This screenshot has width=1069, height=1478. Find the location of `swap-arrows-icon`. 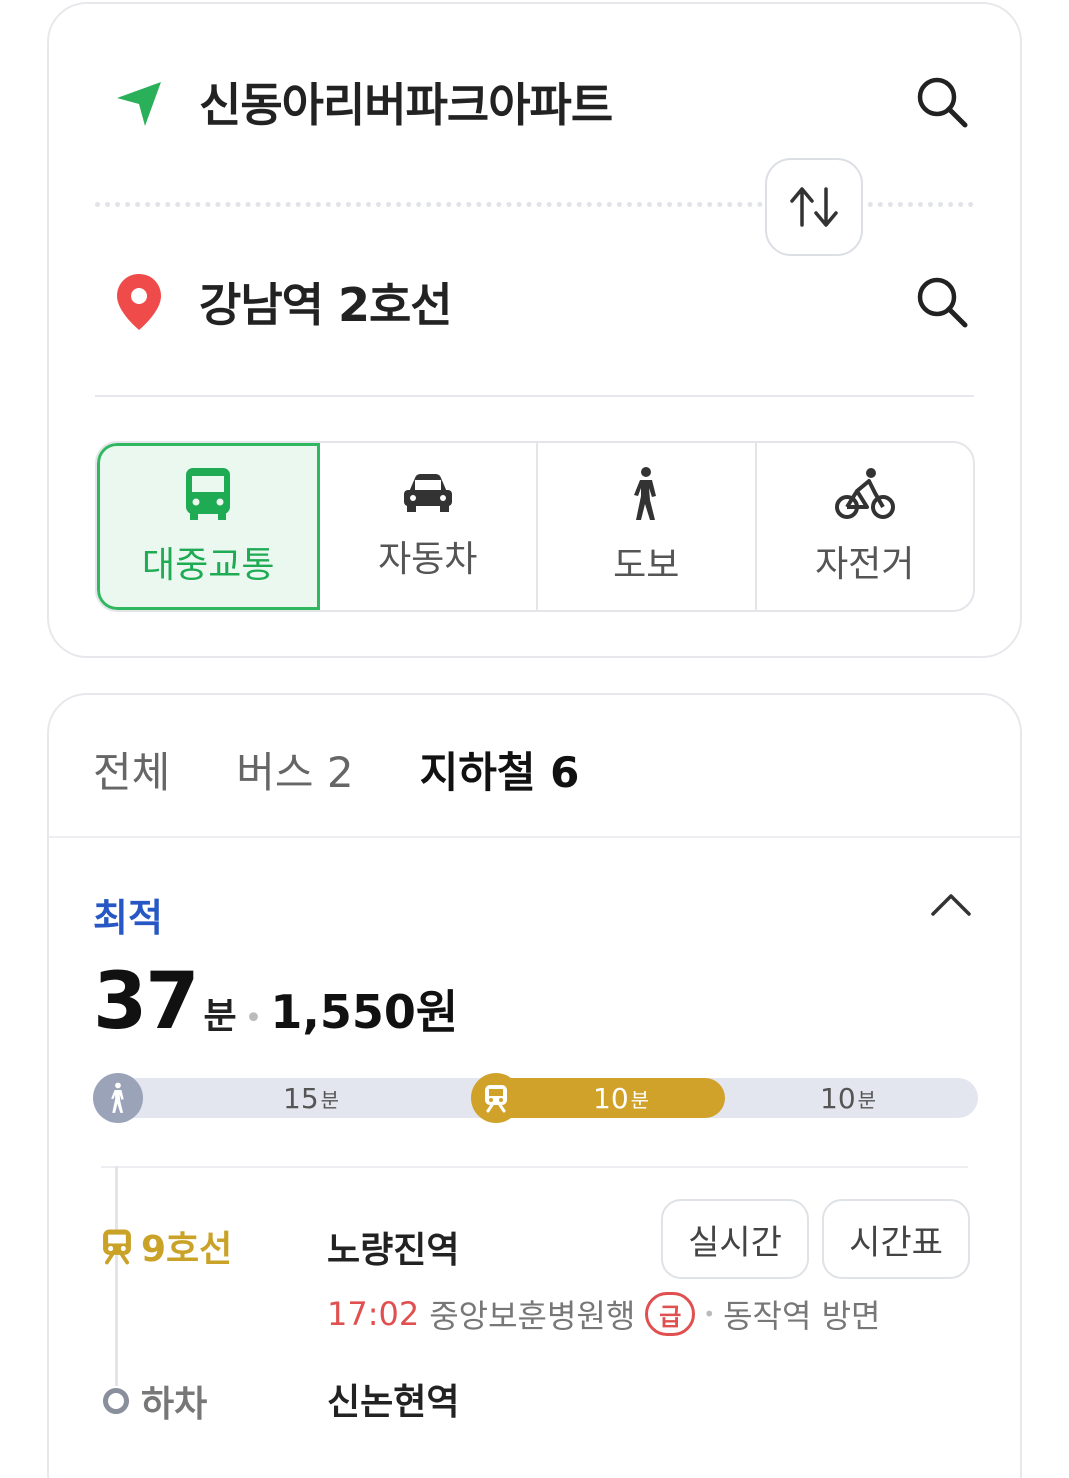

swap-arrows-icon is located at coordinates (814, 207).